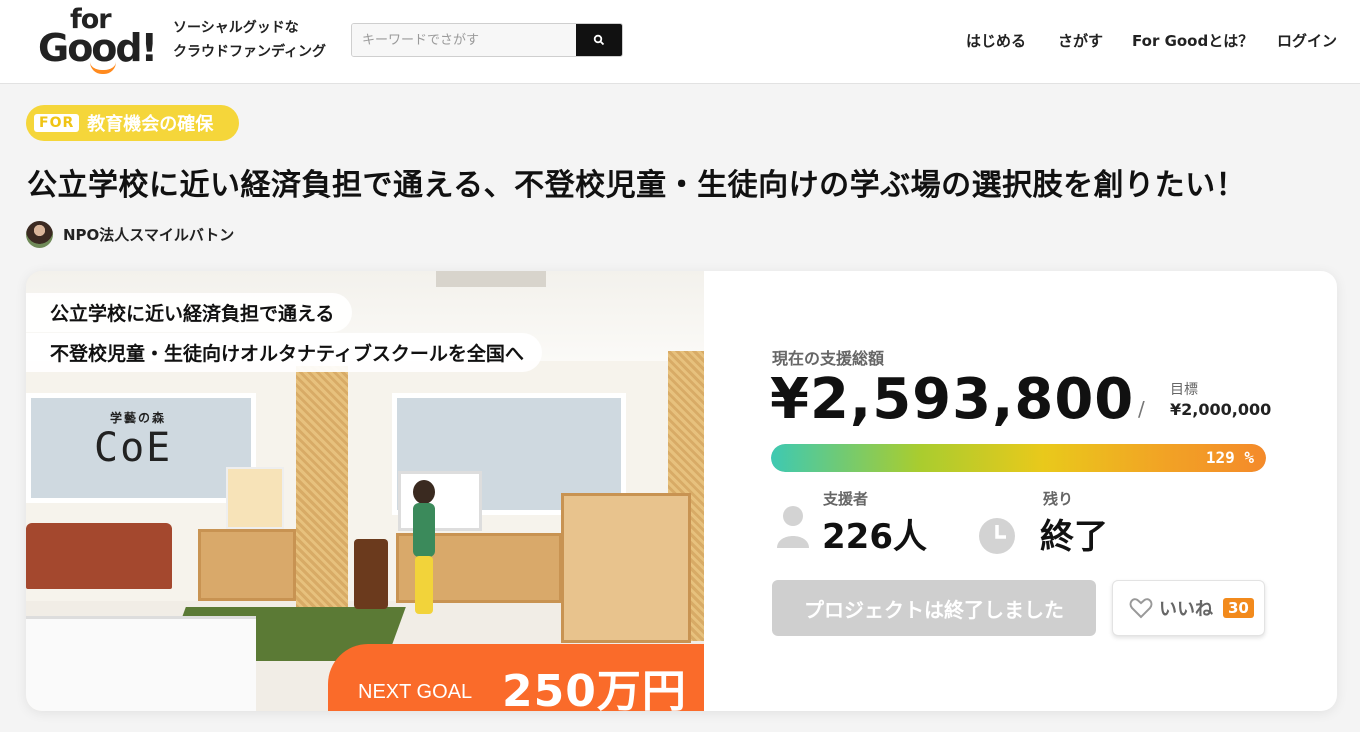 The width and height of the screenshot is (1360, 732). What do you see at coordinates (103, 68) in the screenshot?
I see `logo-smile-mark` at bounding box center [103, 68].